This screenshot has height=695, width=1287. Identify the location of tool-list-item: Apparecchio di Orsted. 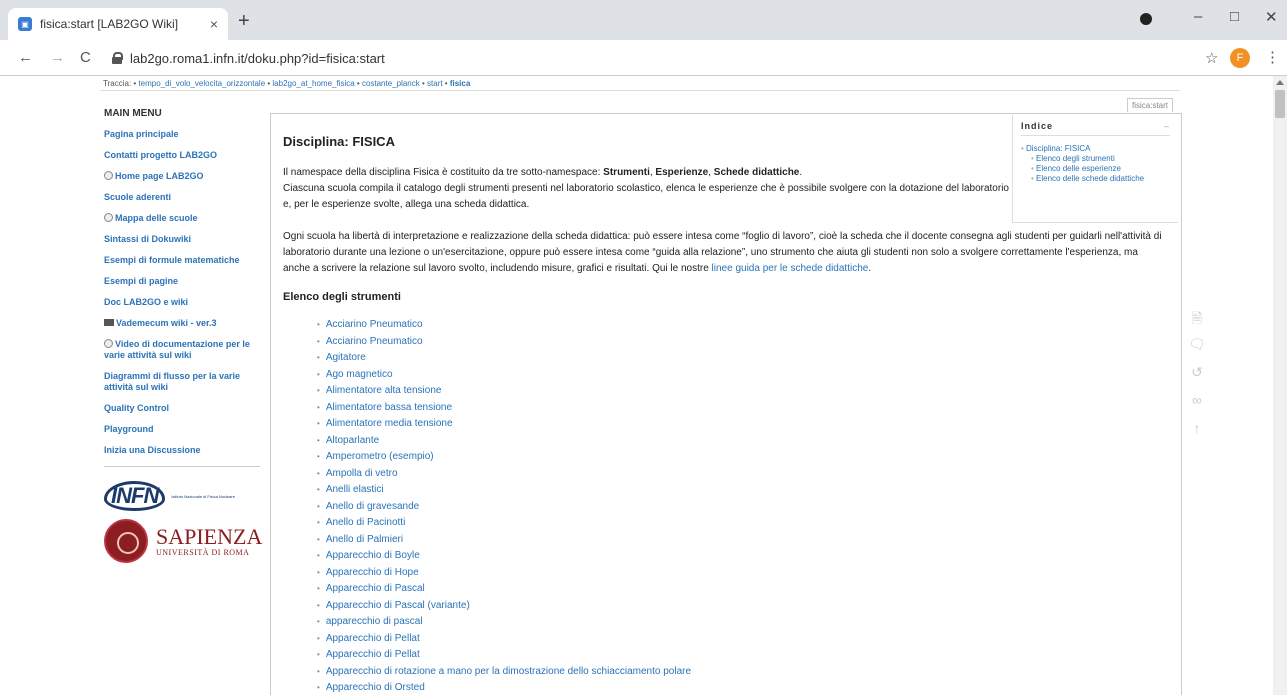
(742, 687).